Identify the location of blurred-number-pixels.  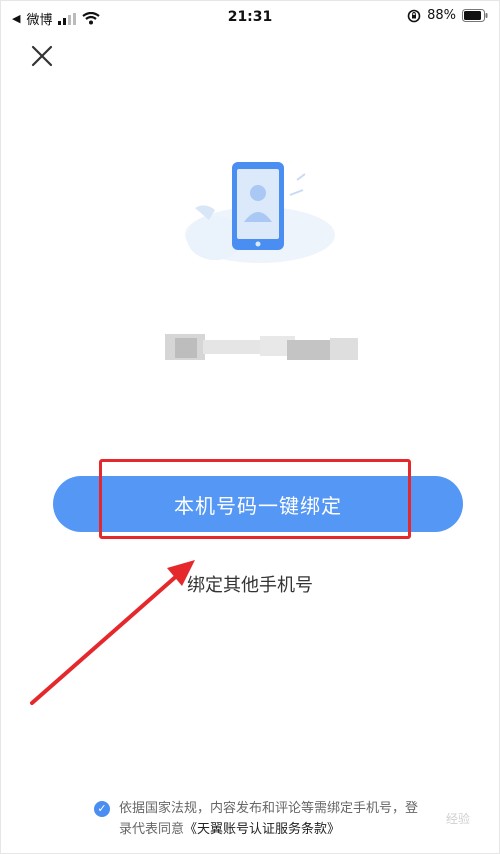
(261, 347).